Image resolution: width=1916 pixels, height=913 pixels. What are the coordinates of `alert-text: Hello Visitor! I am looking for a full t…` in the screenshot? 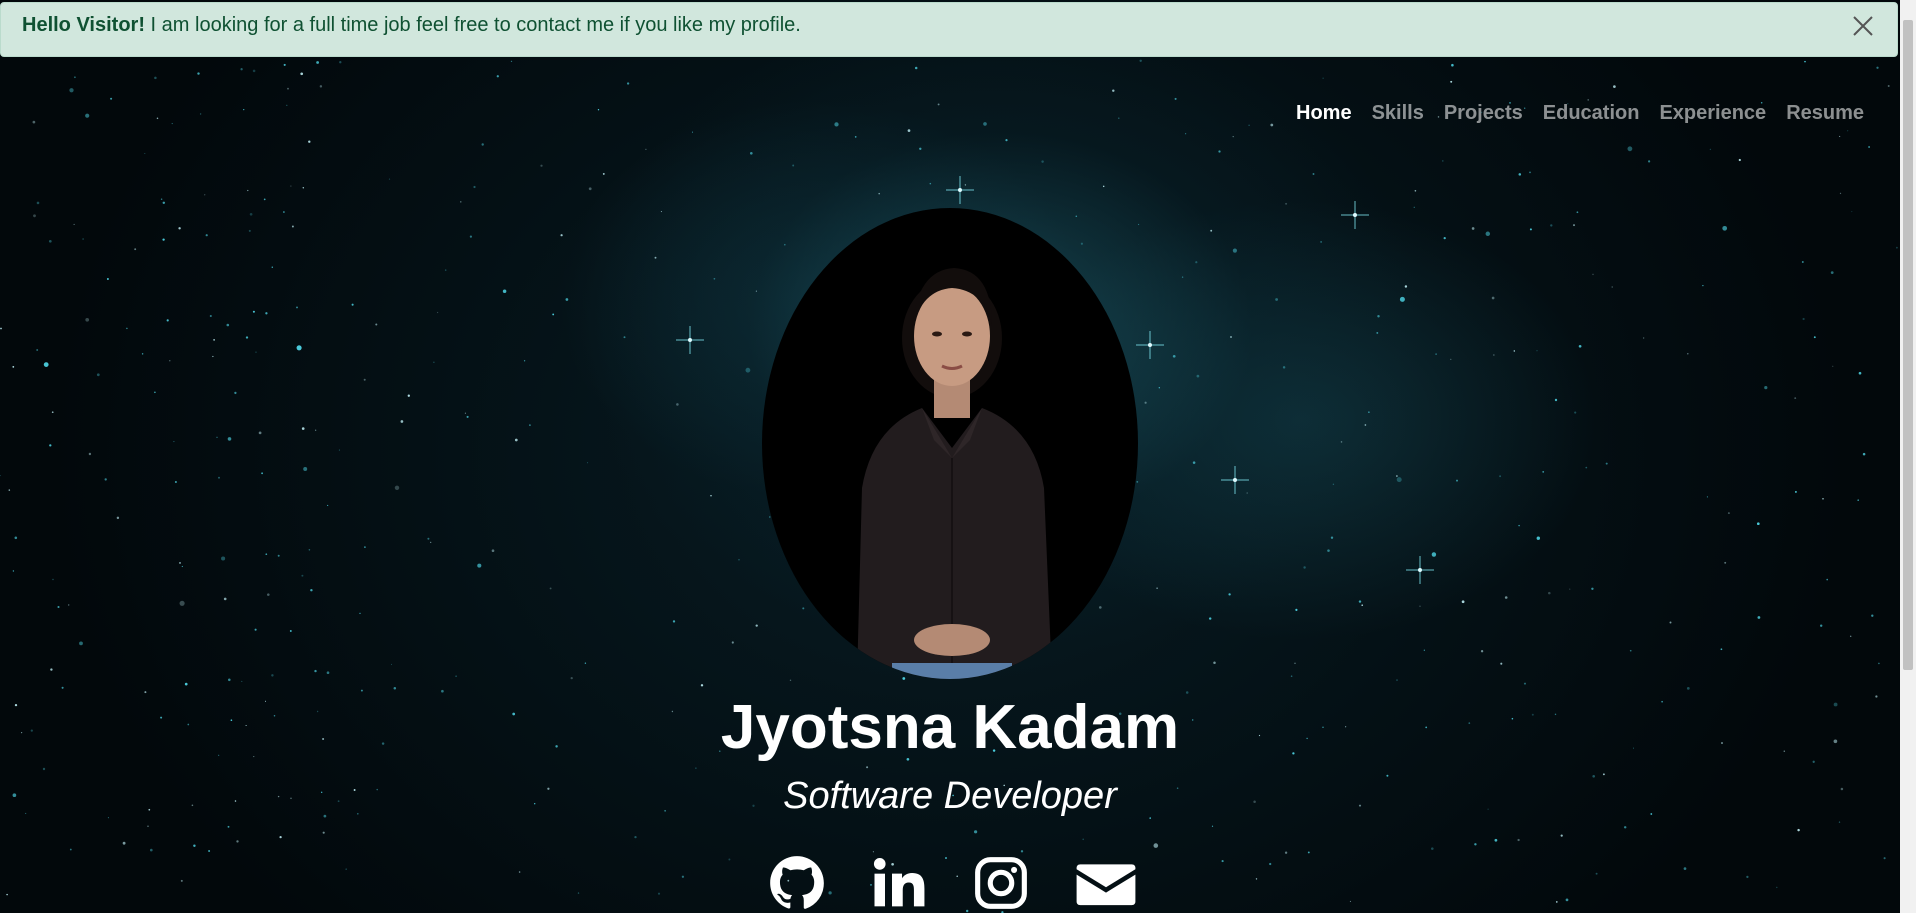 It's located at (411, 25).